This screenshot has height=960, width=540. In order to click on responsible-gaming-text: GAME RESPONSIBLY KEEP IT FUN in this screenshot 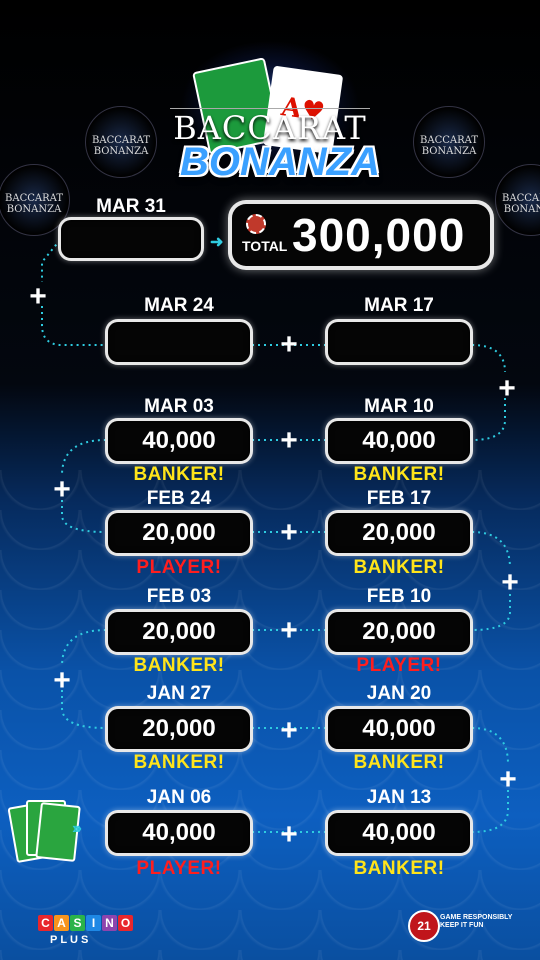, I will do `click(476, 921)`.